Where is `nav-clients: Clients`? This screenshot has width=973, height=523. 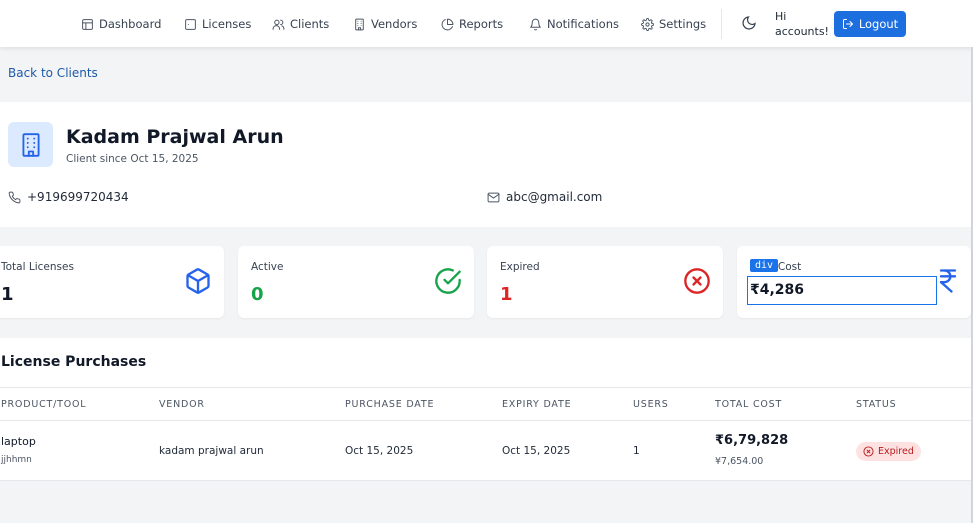
nav-clients: Clients is located at coordinates (300, 24).